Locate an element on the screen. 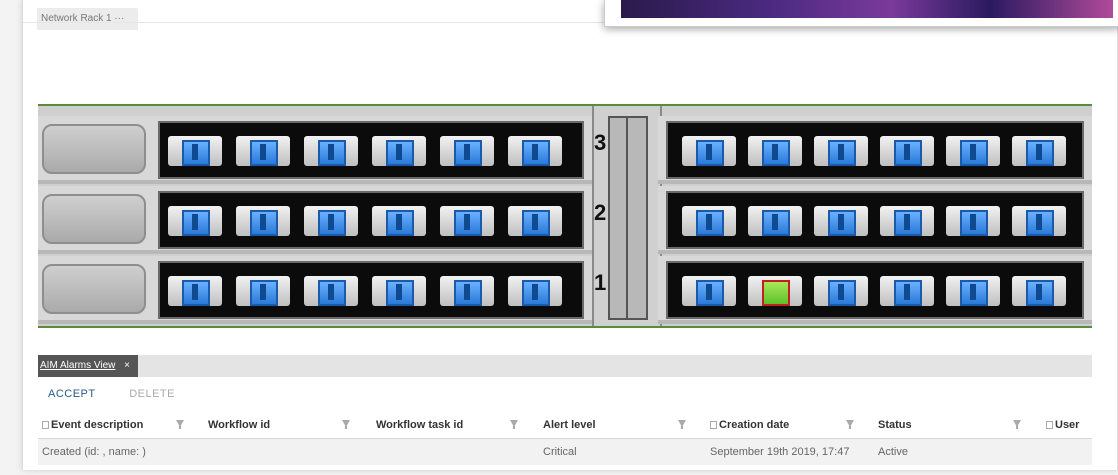 This screenshot has height=475, width=1118. tab-aim-alarms-view: AIM Alarms View × is located at coordinates (88, 366).